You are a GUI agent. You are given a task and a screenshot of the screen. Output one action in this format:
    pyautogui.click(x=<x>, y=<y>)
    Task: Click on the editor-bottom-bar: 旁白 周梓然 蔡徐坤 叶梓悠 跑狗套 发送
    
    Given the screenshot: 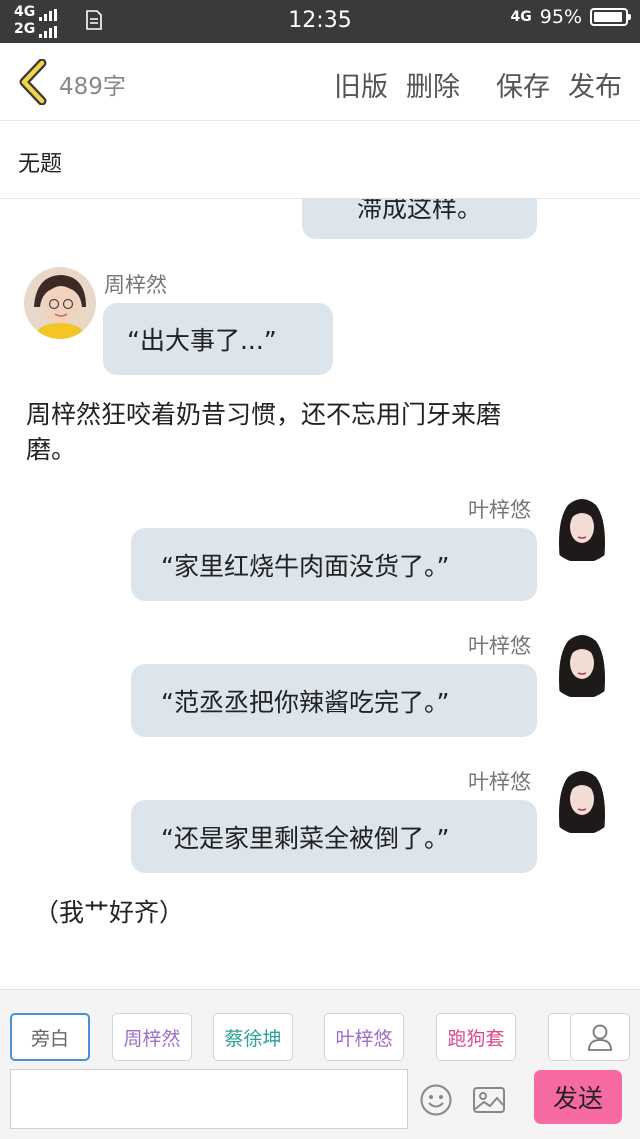 What is the action you would take?
    pyautogui.click(x=320, y=1064)
    